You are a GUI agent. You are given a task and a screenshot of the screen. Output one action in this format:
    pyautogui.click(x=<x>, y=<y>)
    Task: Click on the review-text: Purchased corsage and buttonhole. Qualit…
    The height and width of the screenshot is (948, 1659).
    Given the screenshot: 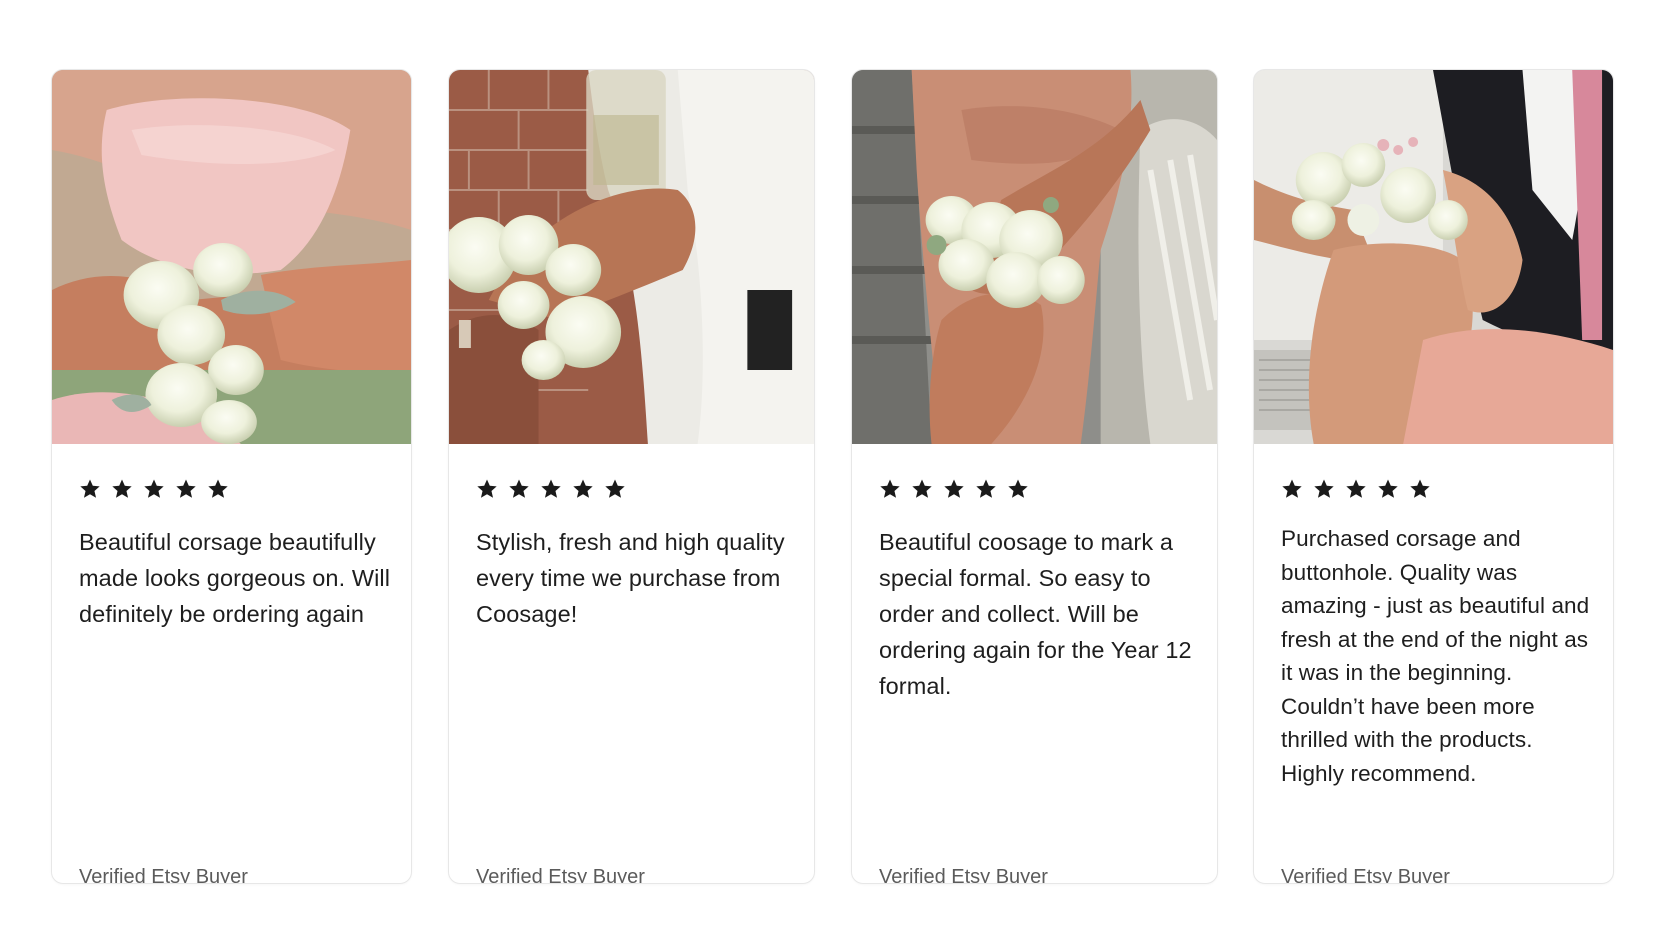 What is the action you would take?
    pyautogui.click(x=1435, y=656)
    